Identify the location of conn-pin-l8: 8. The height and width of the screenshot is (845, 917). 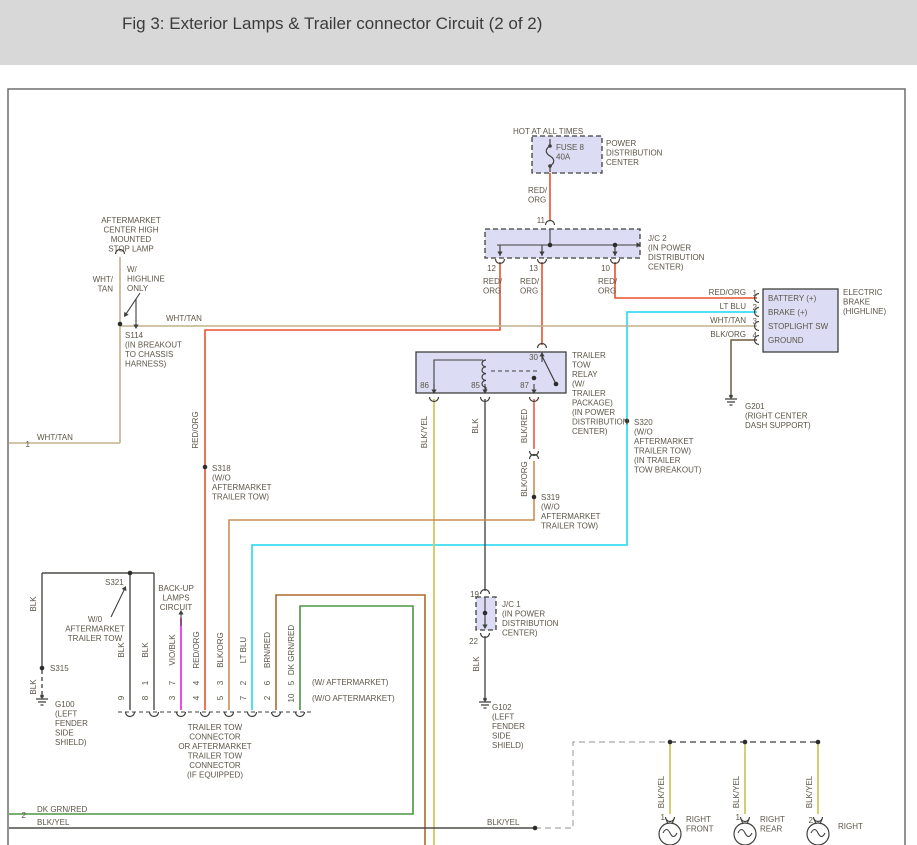
(145, 697).